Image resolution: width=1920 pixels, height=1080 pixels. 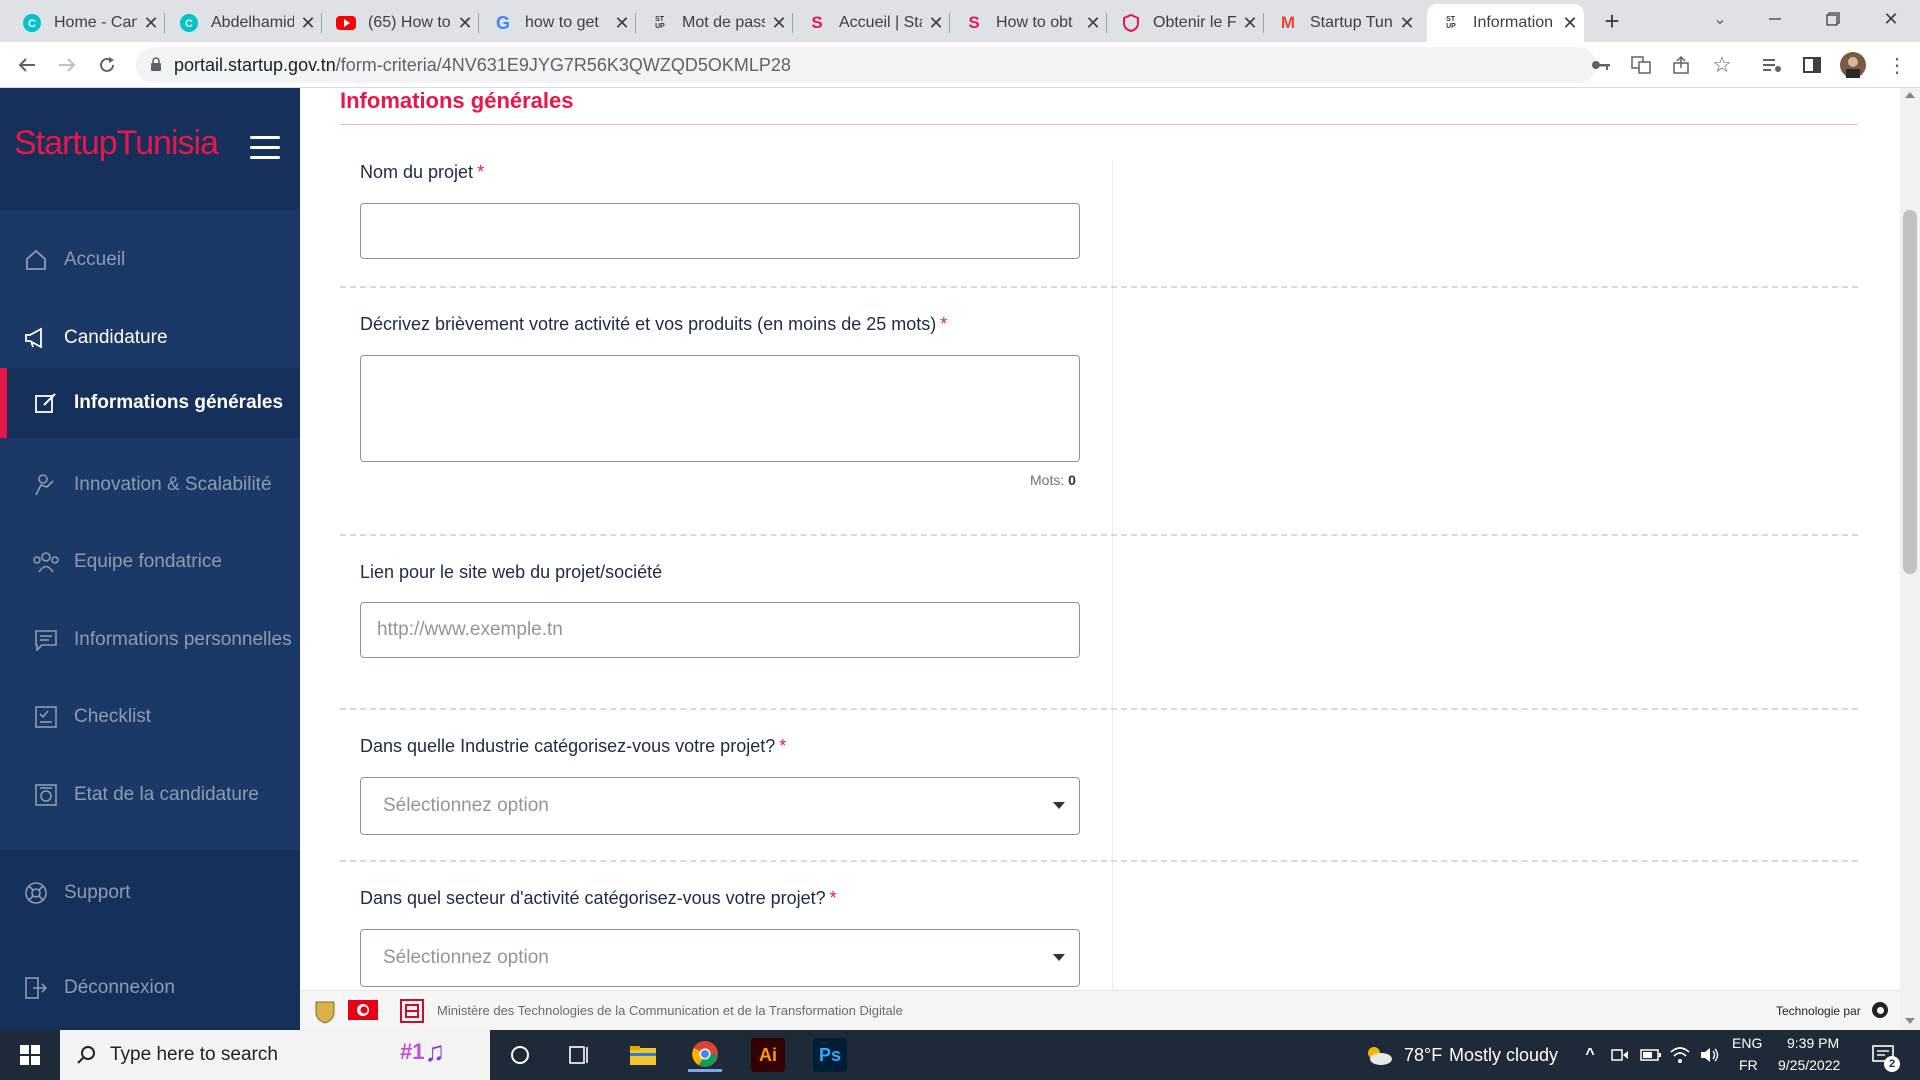 What do you see at coordinates (275, 1055) in the screenshot?
I see `taskbar-search: Type here to search #1 ♫` at bounding box center [275, 1055].